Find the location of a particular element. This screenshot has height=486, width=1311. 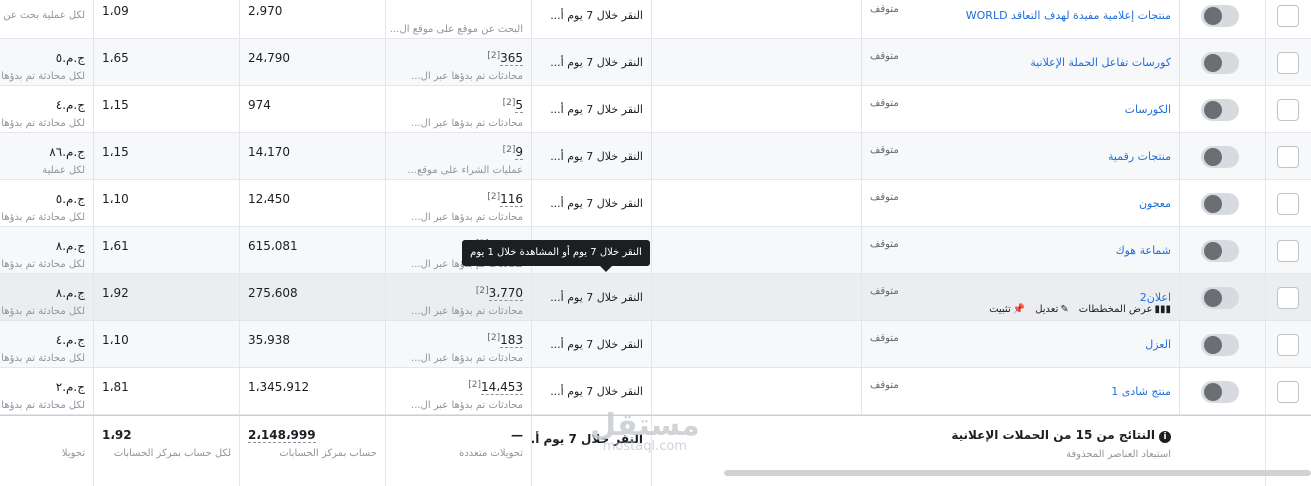

cost-value: ج.م.٨ is located at coordinates (70, 293).